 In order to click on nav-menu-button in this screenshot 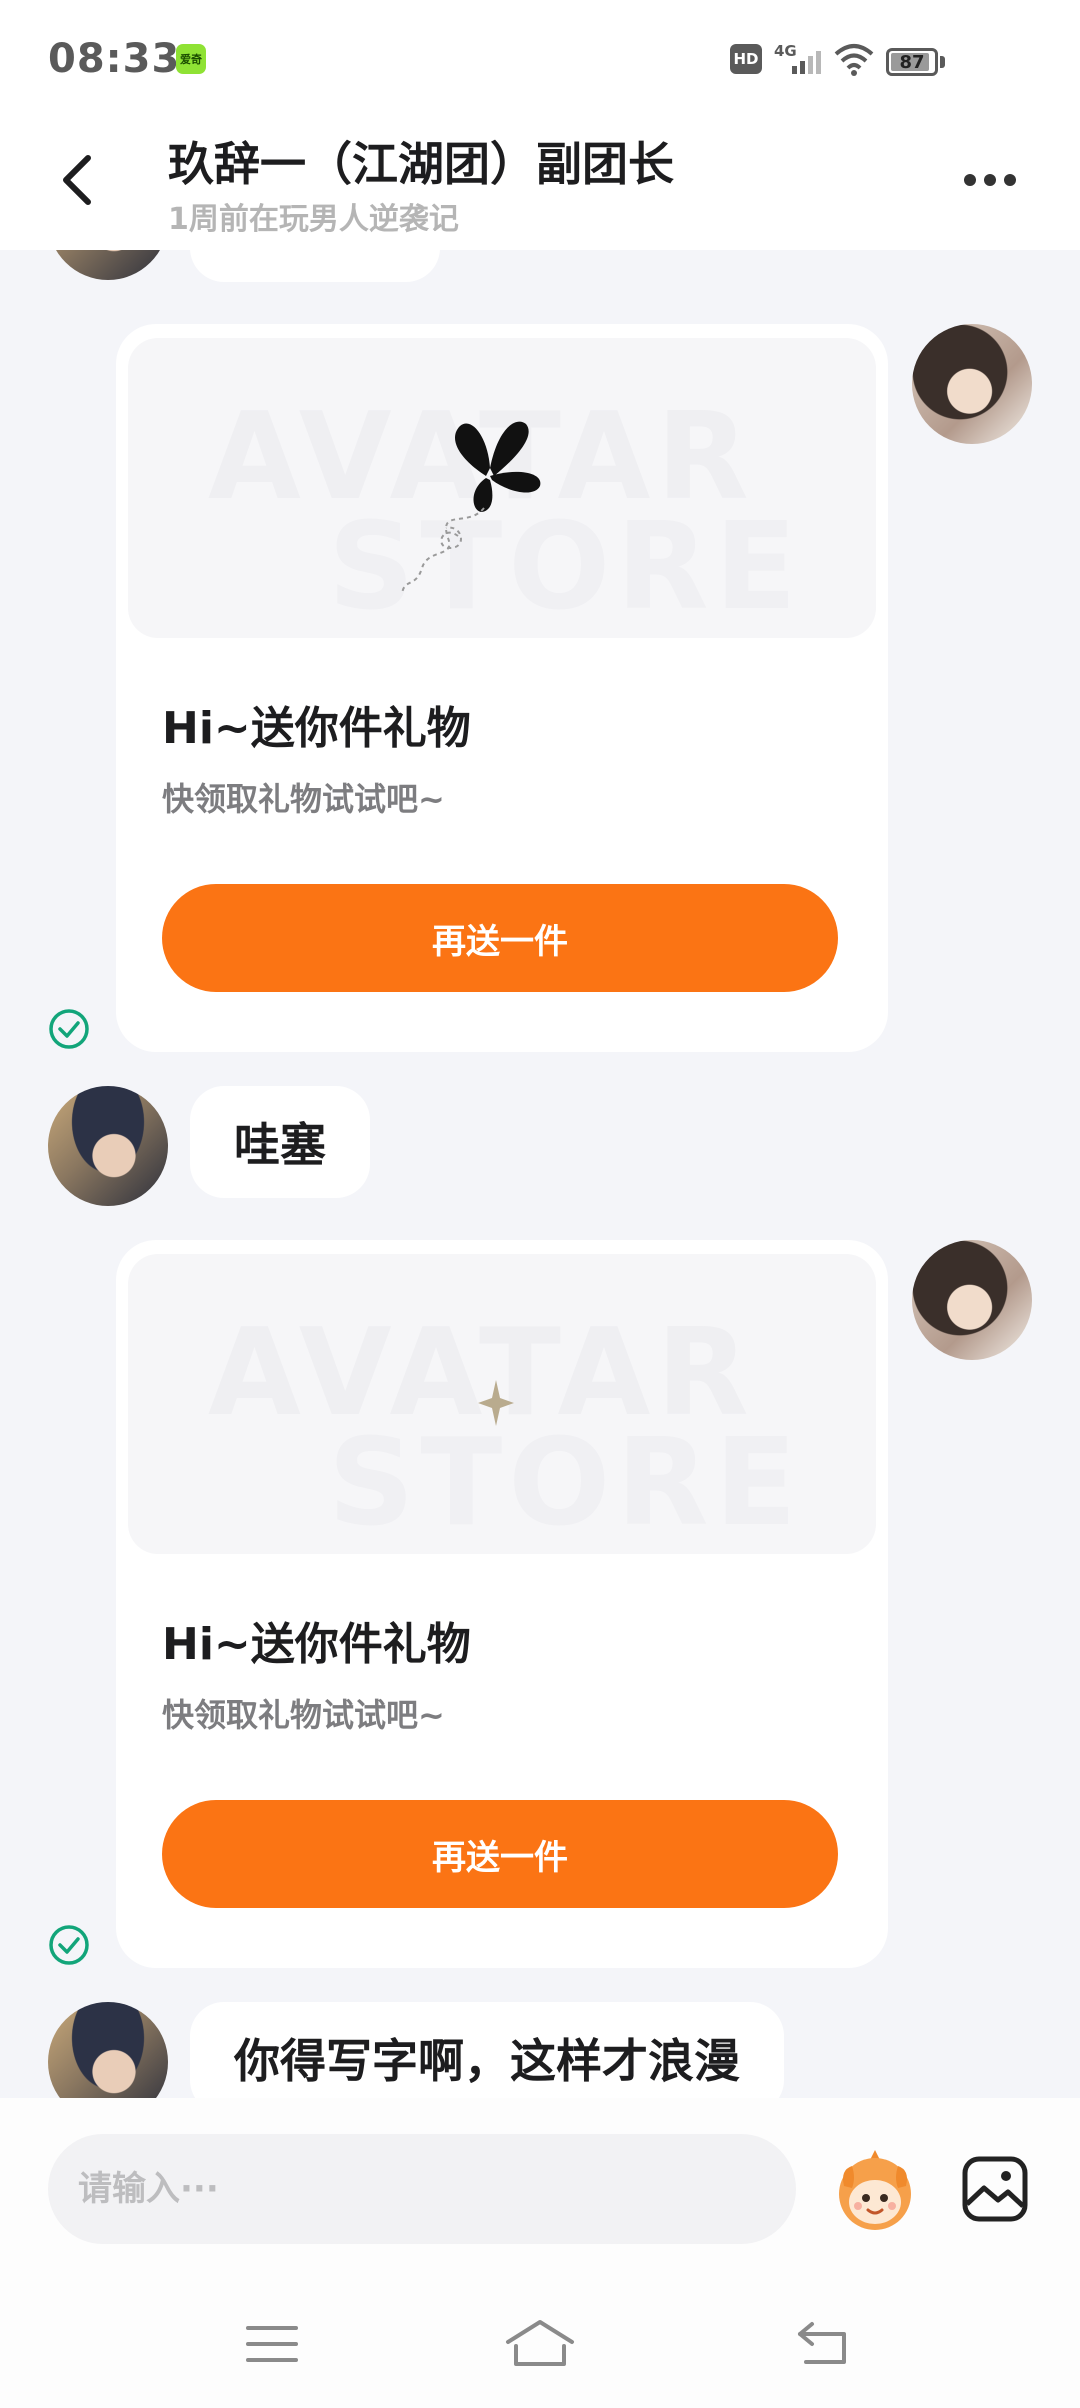, I will do `click(272, 2344)`.